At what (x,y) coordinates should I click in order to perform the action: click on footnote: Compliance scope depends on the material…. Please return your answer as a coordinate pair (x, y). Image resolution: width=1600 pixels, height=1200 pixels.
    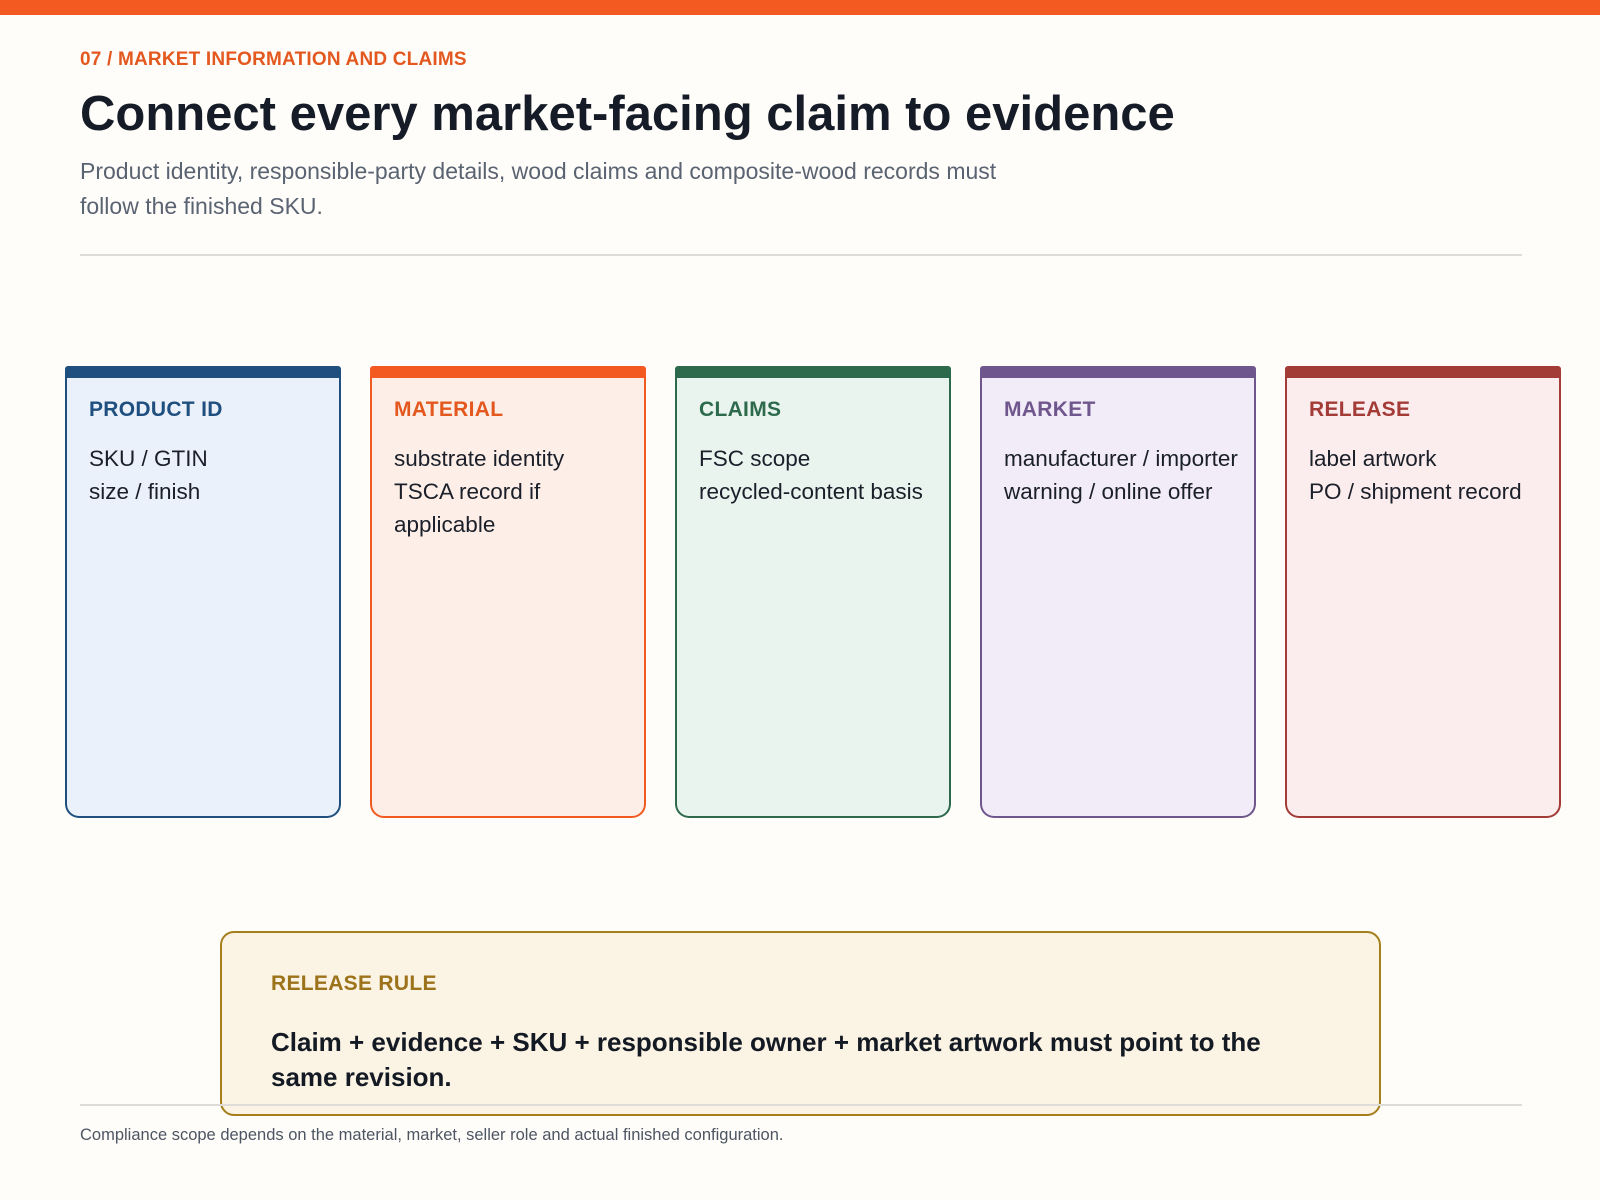
    Looking at the image, I should click on (432, 1135).